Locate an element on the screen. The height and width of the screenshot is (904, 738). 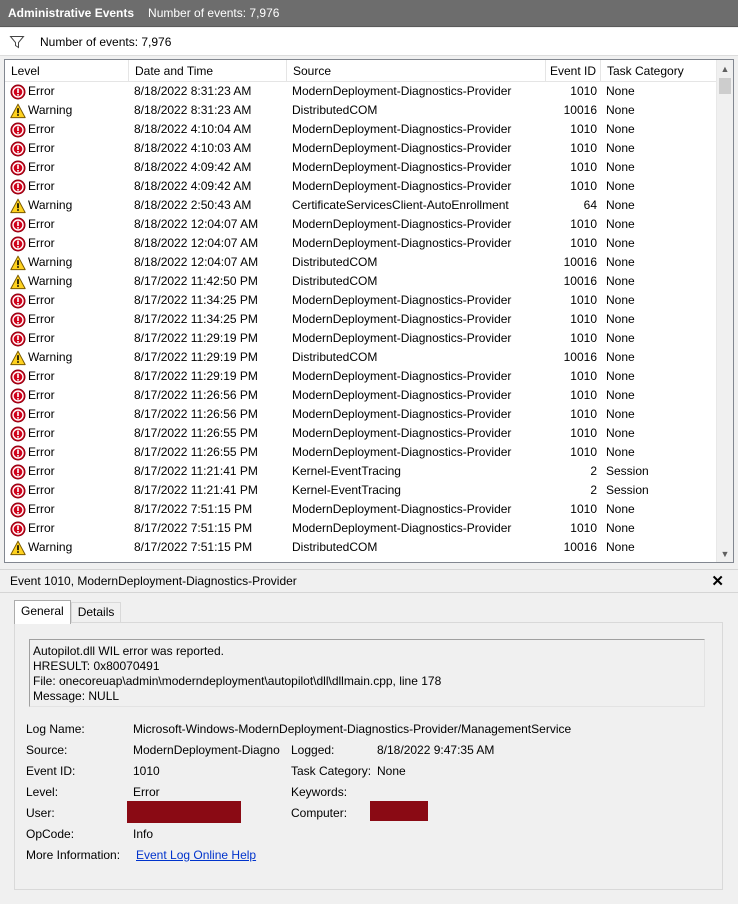
column-header-event-id: Event ID is located at coordinates (573, 71).